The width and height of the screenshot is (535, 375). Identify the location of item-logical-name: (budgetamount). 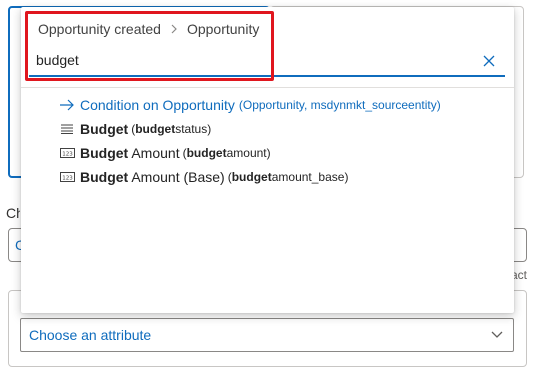
(226, 153).